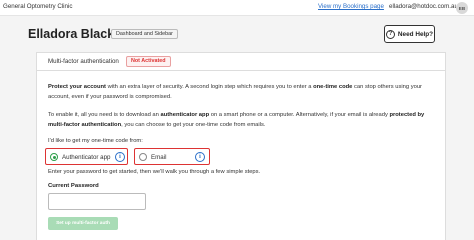 The height and width of the screenshot is (240, 474). What do you see at coordinates (71, 34) in the screenshot?
I see `page-title: Elladora Black` at bounding box center [71, 34].